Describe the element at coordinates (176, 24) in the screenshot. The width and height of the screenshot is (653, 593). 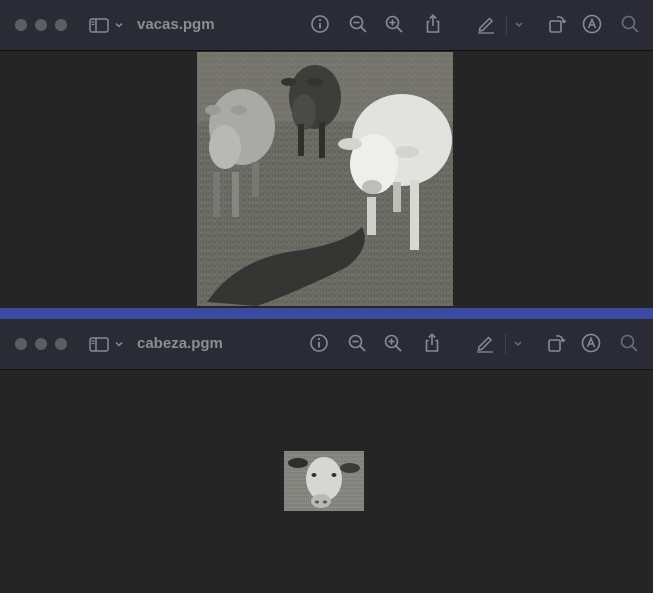
I see `window-title: vacas.pgm` at that location.